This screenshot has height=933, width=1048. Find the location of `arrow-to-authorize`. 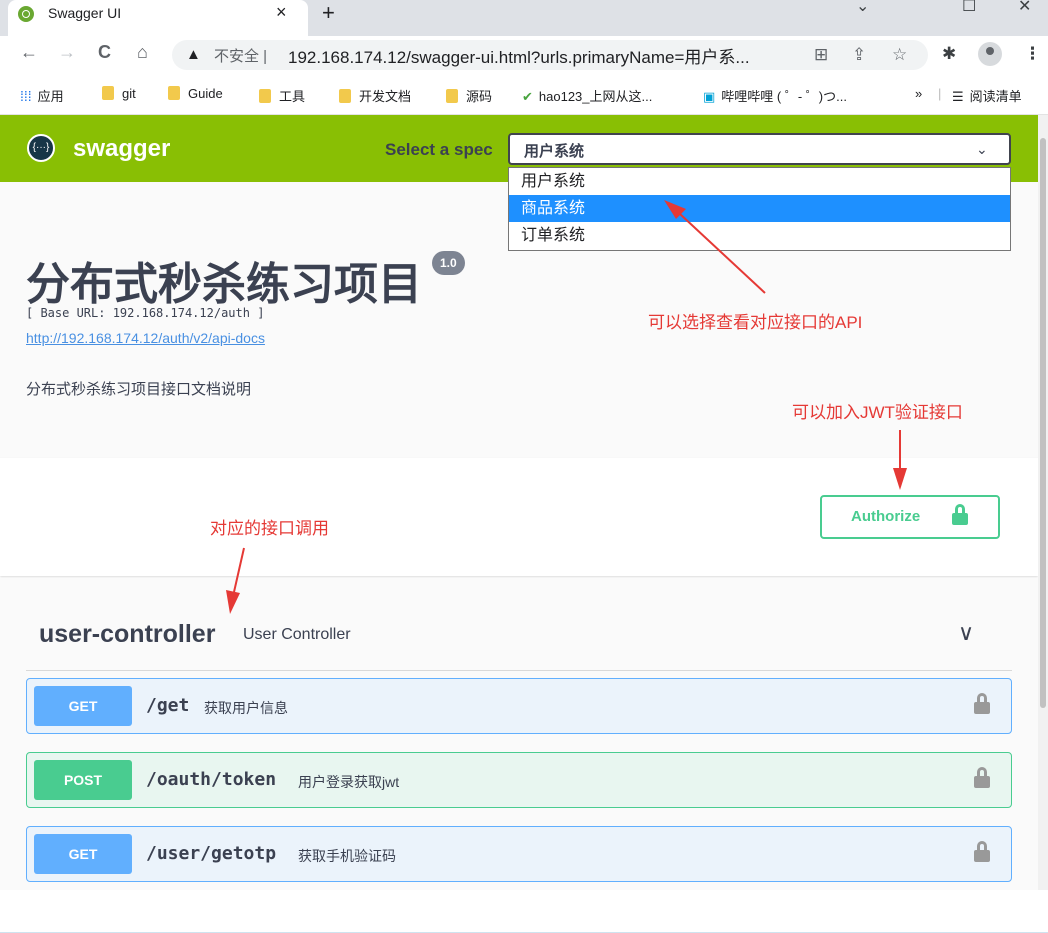

arrow-to-authorize is located at coordinates (900, 460).